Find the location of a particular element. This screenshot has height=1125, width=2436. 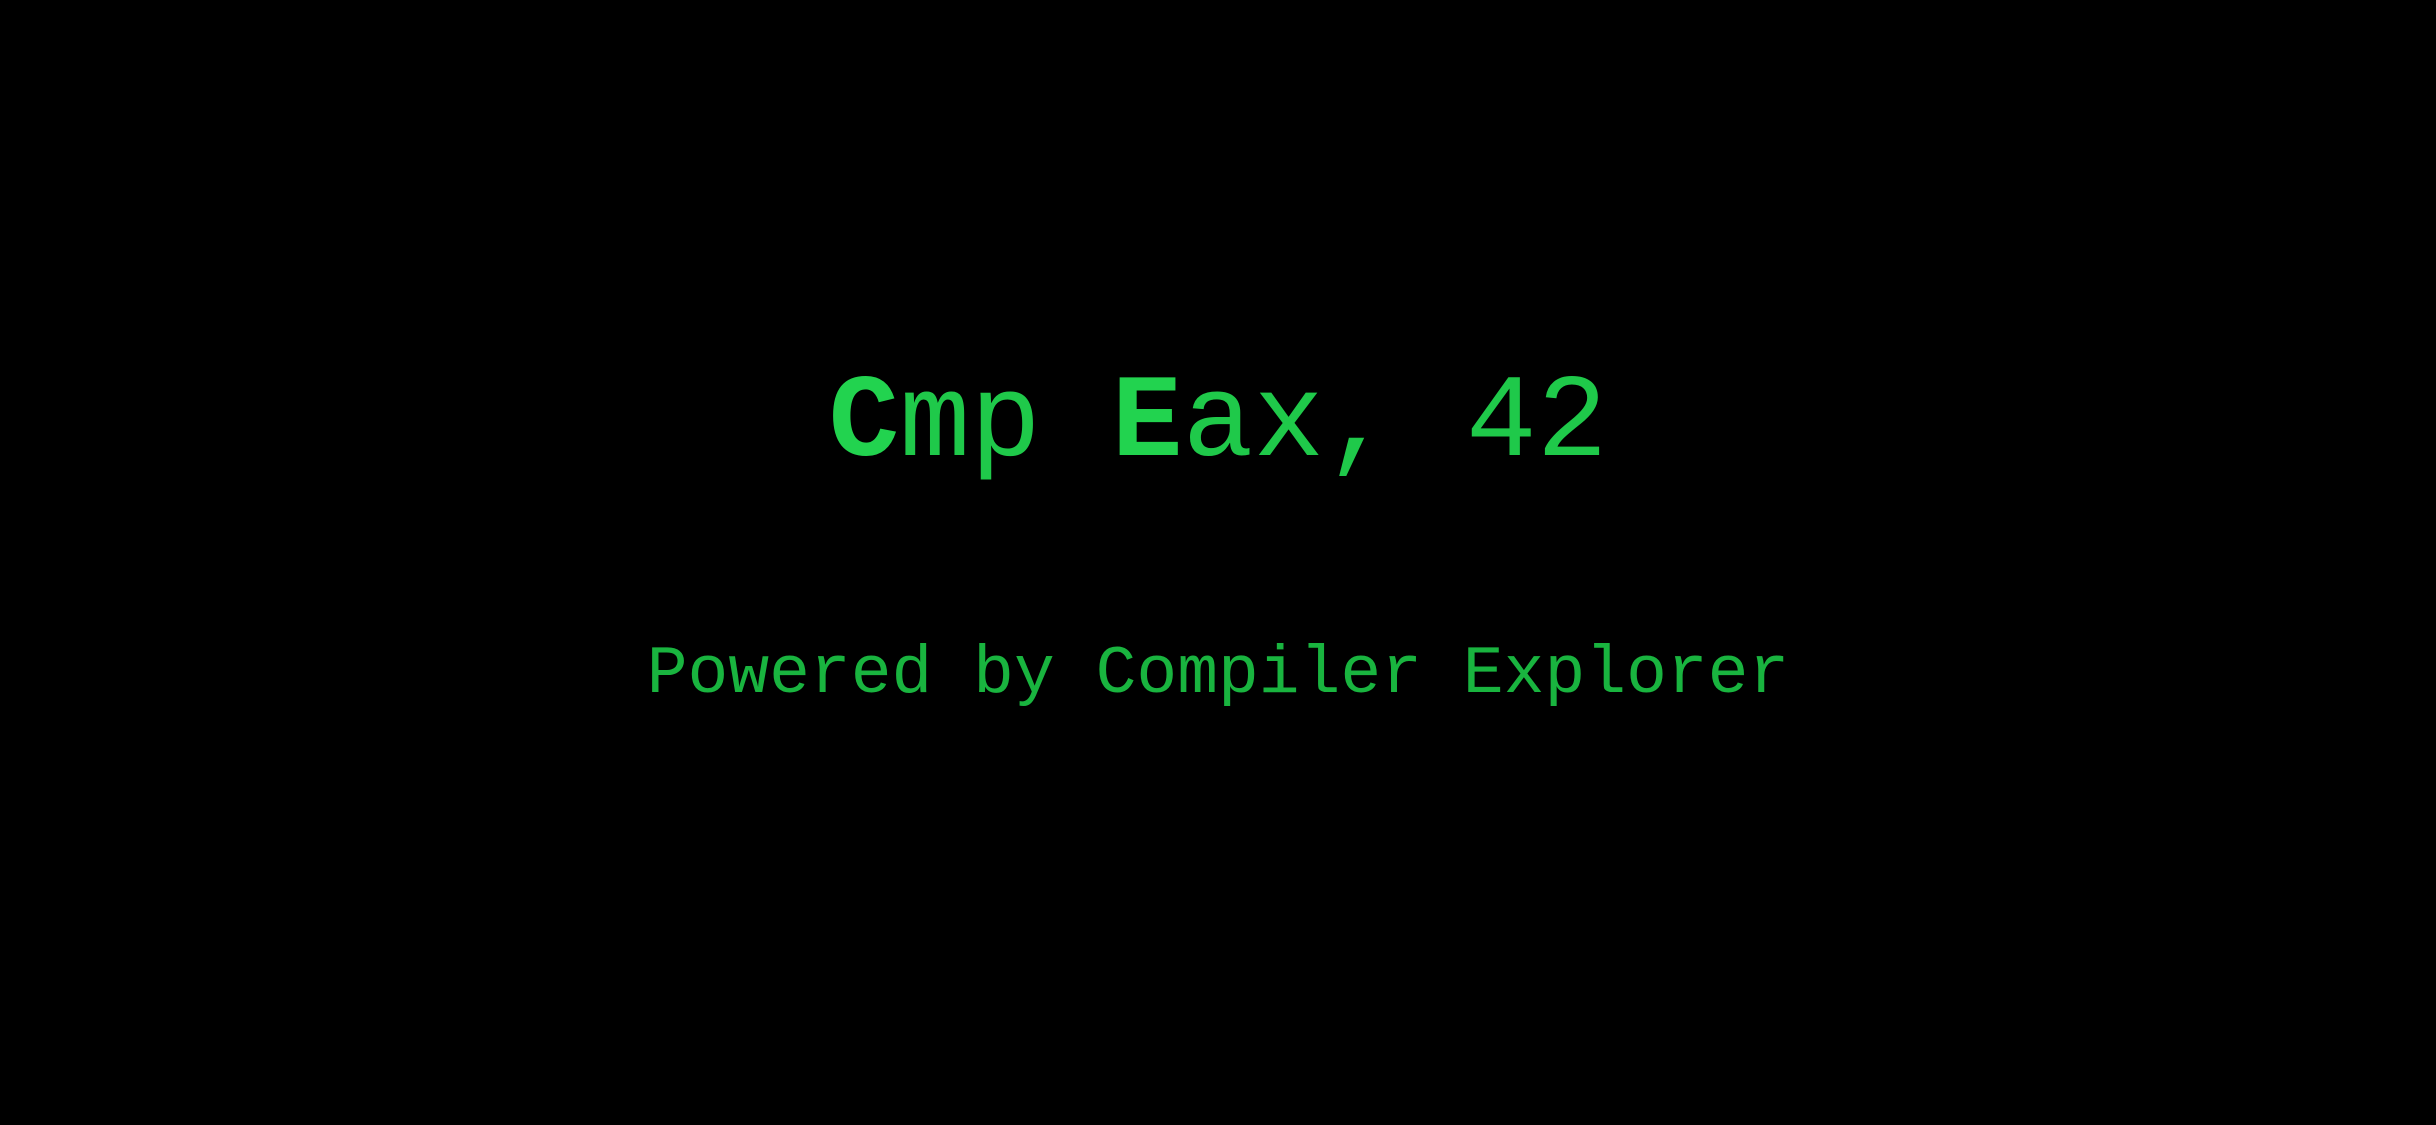

powered-by-text: Powered by Compiler Explorer is located at coordinates (1218, 674).